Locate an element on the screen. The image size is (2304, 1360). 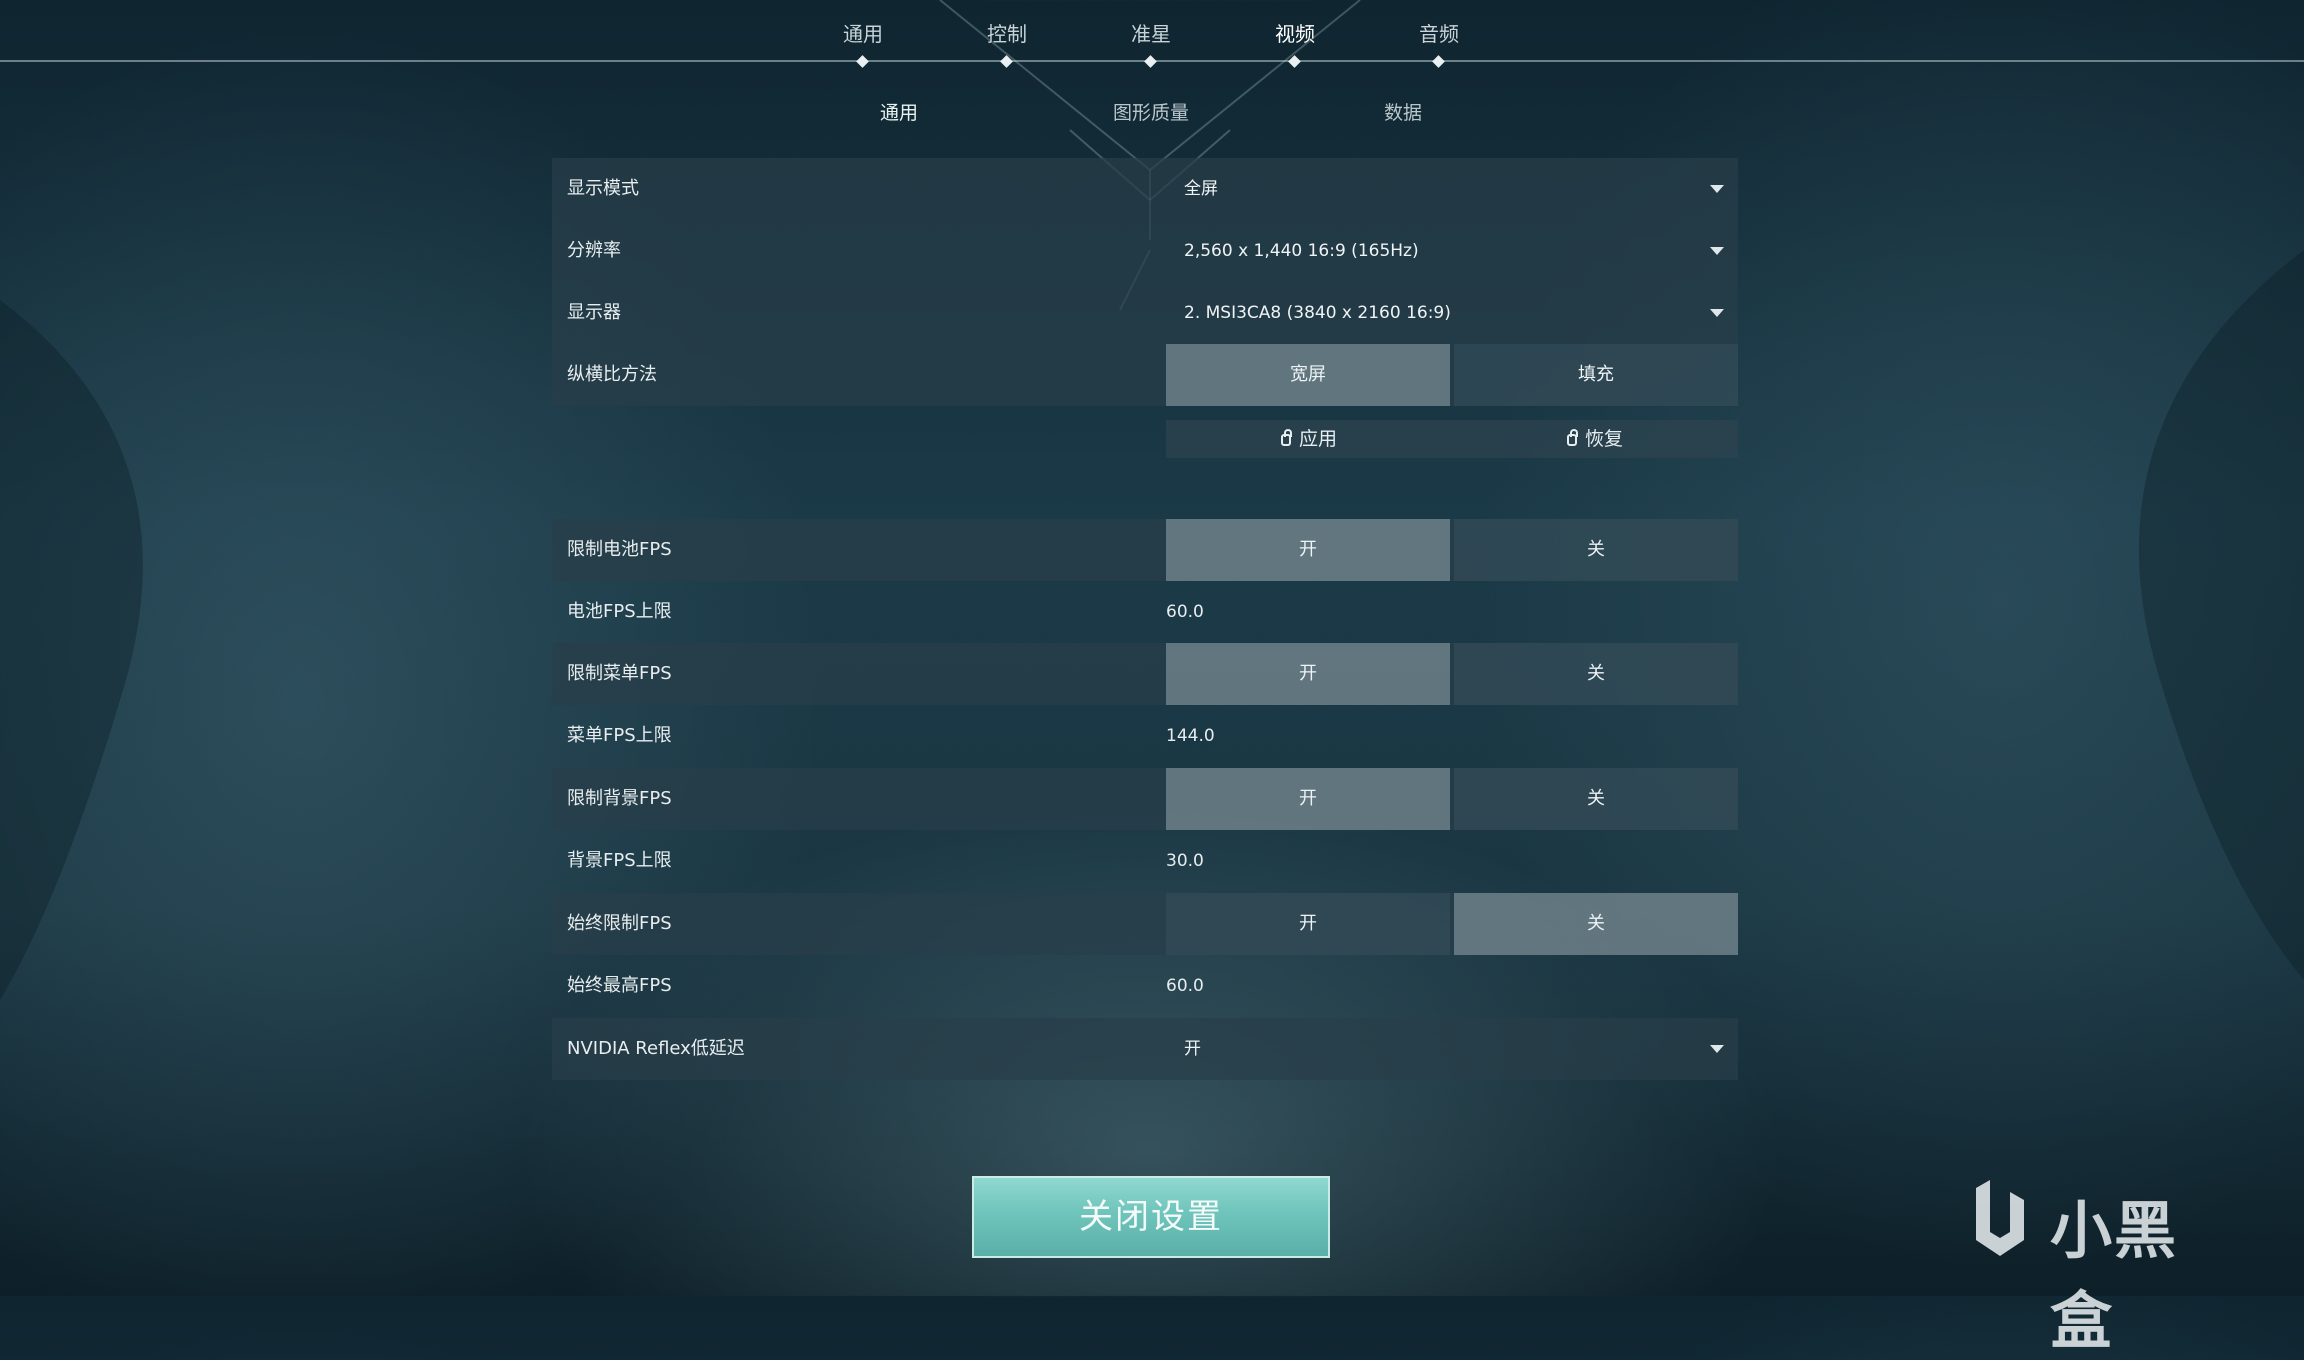
apply-button: 应用 is located at coordinates (1309, 439).